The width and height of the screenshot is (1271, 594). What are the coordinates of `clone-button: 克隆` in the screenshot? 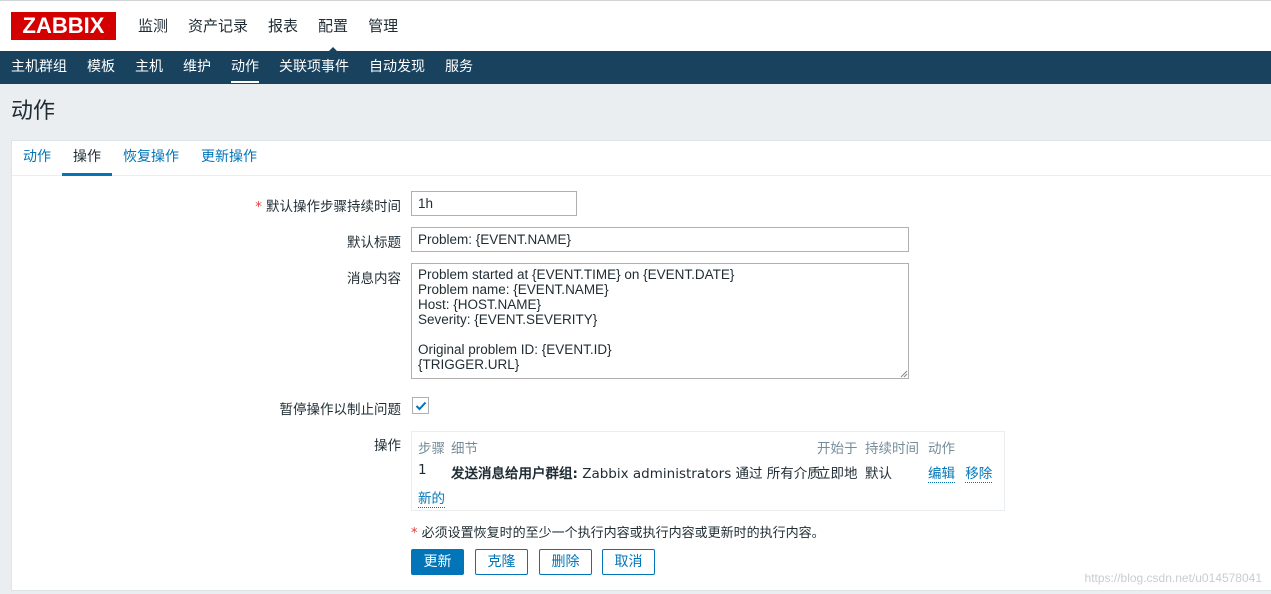 It's located at (501, 562).